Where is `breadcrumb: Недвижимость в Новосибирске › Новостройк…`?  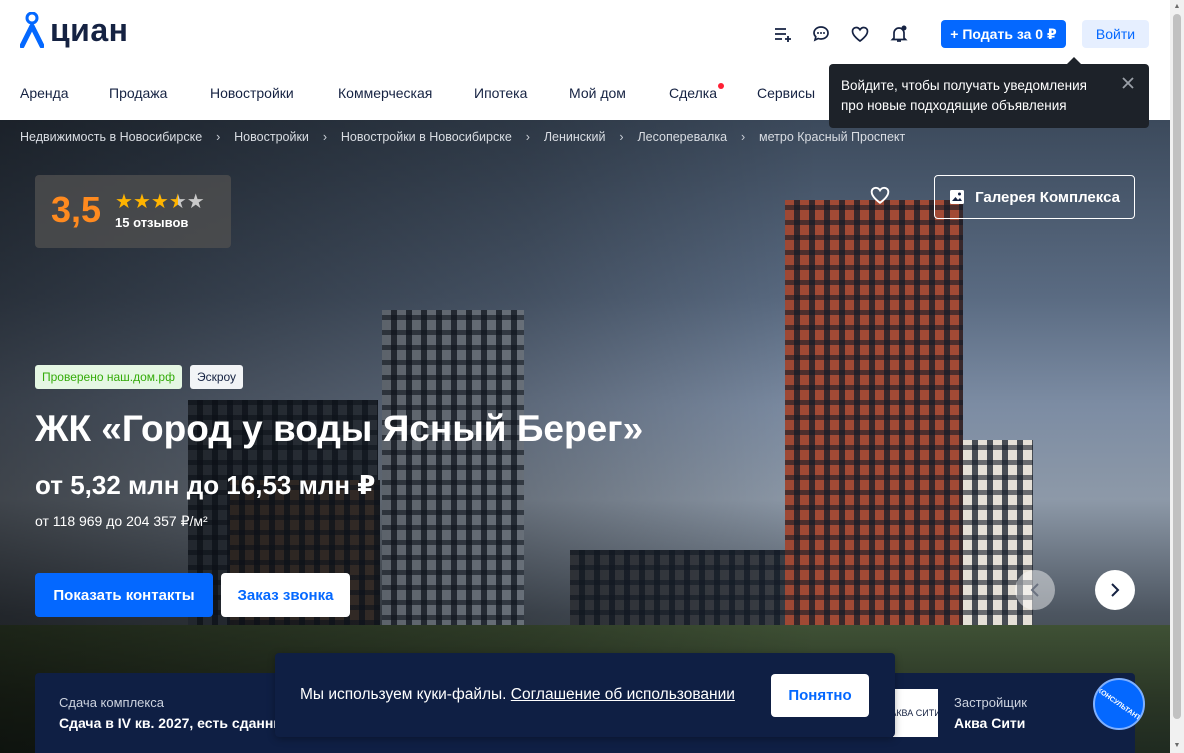
breadcrumb: Недвижимость в Новосибирске › Новостройк… is located at coordinates (462, 137).